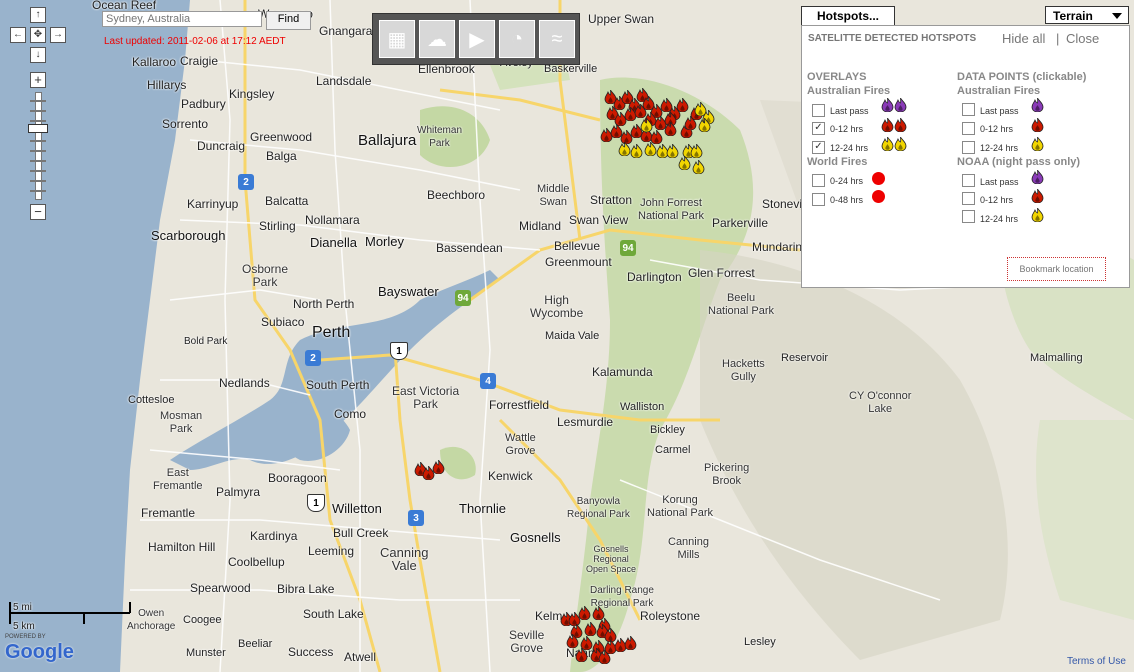  What do you see at coordinates (416, 518) in the screenshot?
I see `route-shield: 3` at bounding box center [416, 518].